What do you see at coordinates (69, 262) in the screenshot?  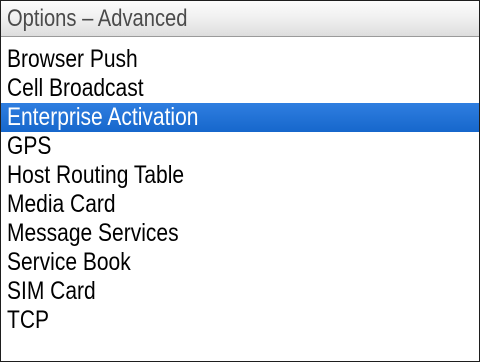 I see `option-label: Service Book` at bounding box center [69, 262].